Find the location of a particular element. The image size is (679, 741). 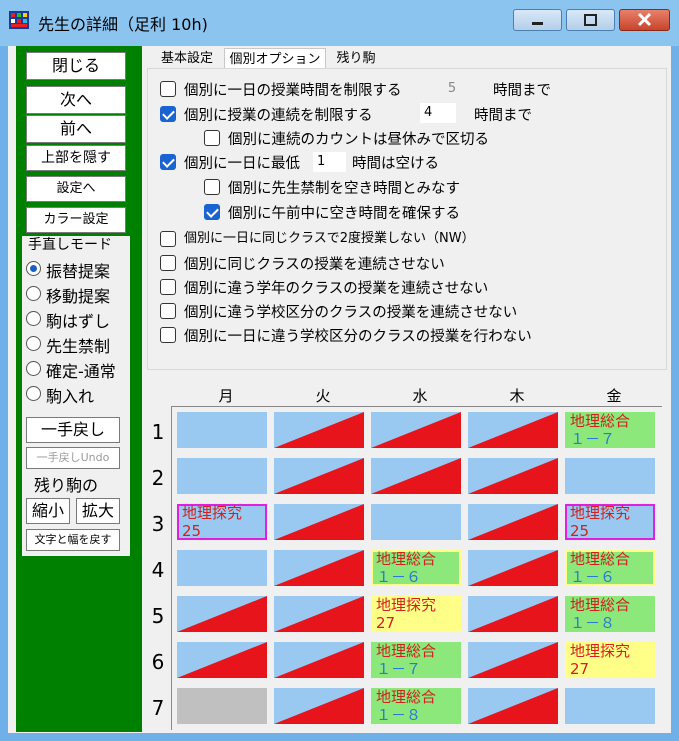

color-settings-button: カラー設定 is located at coordinates (76, 220).